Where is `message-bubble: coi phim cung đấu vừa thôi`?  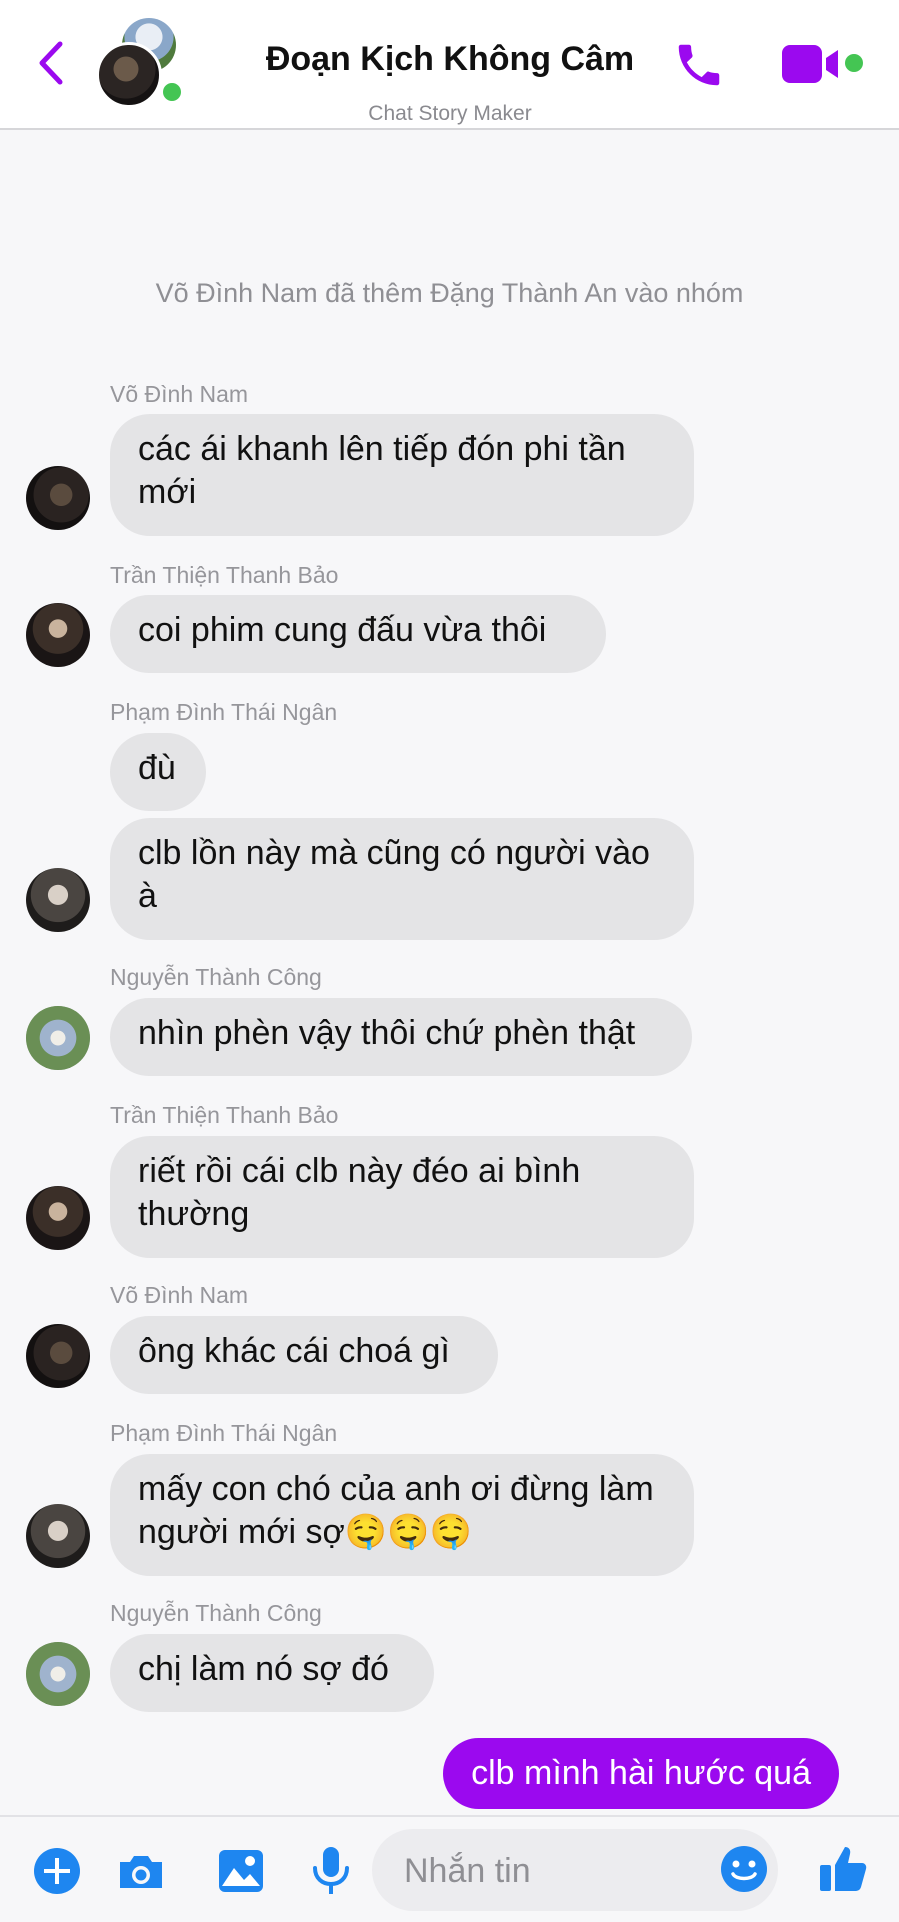 message-bubble: coi phim cung đấu vừa thôi is located at coordinates (358, 634).